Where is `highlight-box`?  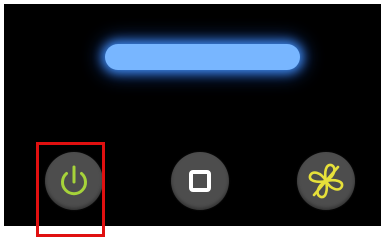
highlight-box is located at coordinates (70, 189).